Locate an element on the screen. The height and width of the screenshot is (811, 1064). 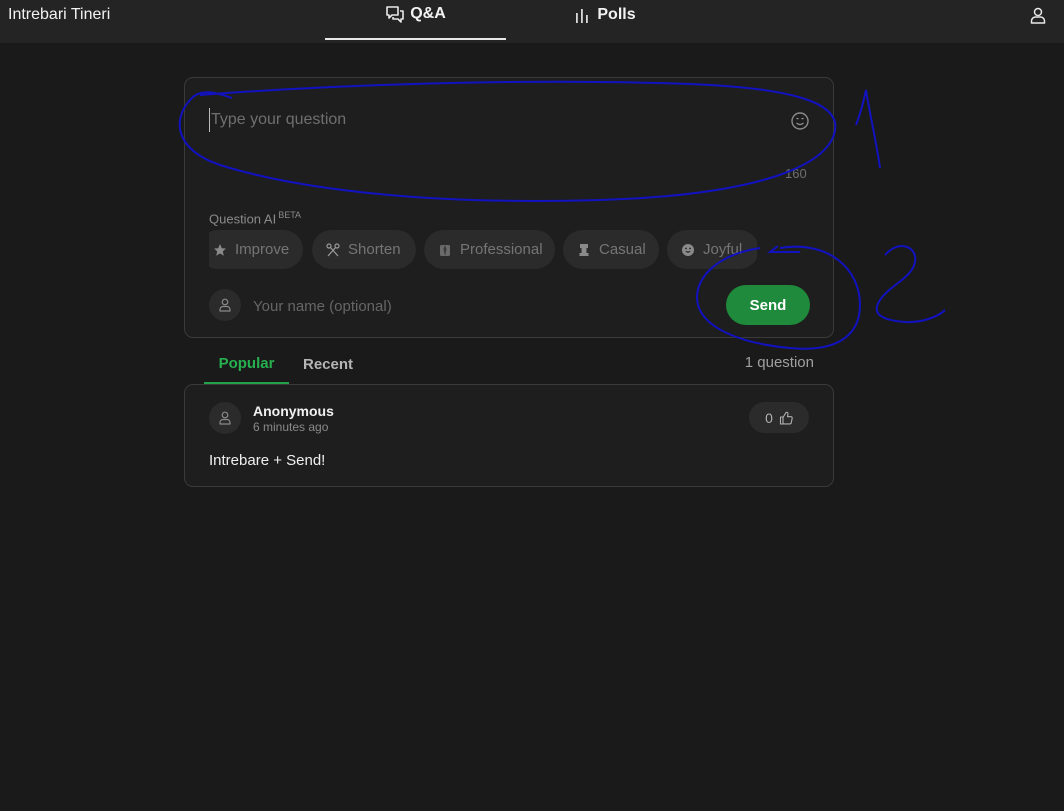
chip-joyful-label: Joyful is located at coordinates (723, 249).